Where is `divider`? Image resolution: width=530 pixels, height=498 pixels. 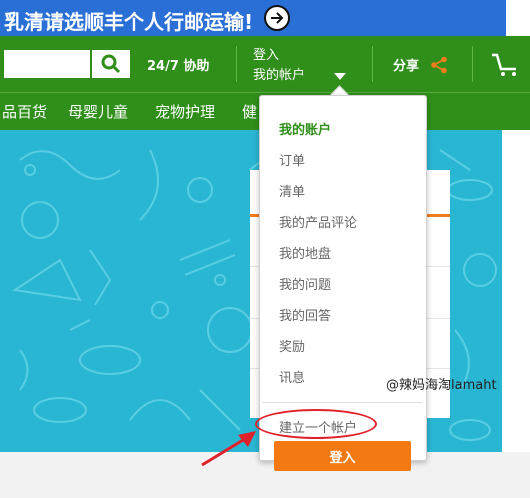 divider is located at coordinates (342, 402).